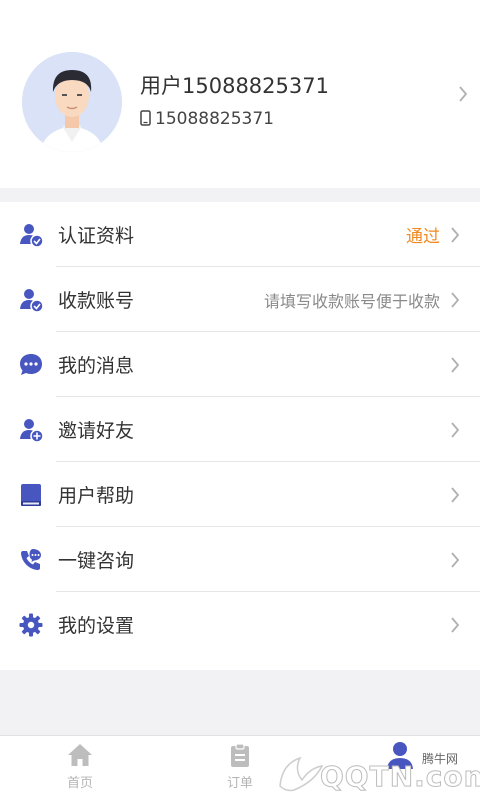 This screenshot has height=800, width=480. I want to click on watermark-brand: 腾牛网, so click(440, 759).